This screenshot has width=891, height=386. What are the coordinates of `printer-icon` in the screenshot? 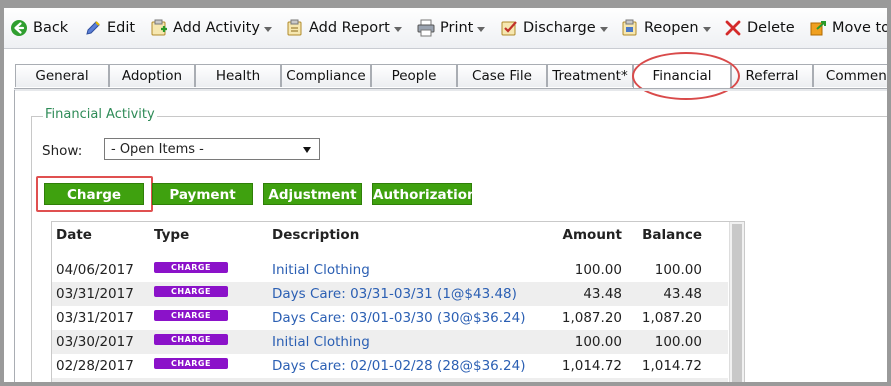 It's located at (426, 28).